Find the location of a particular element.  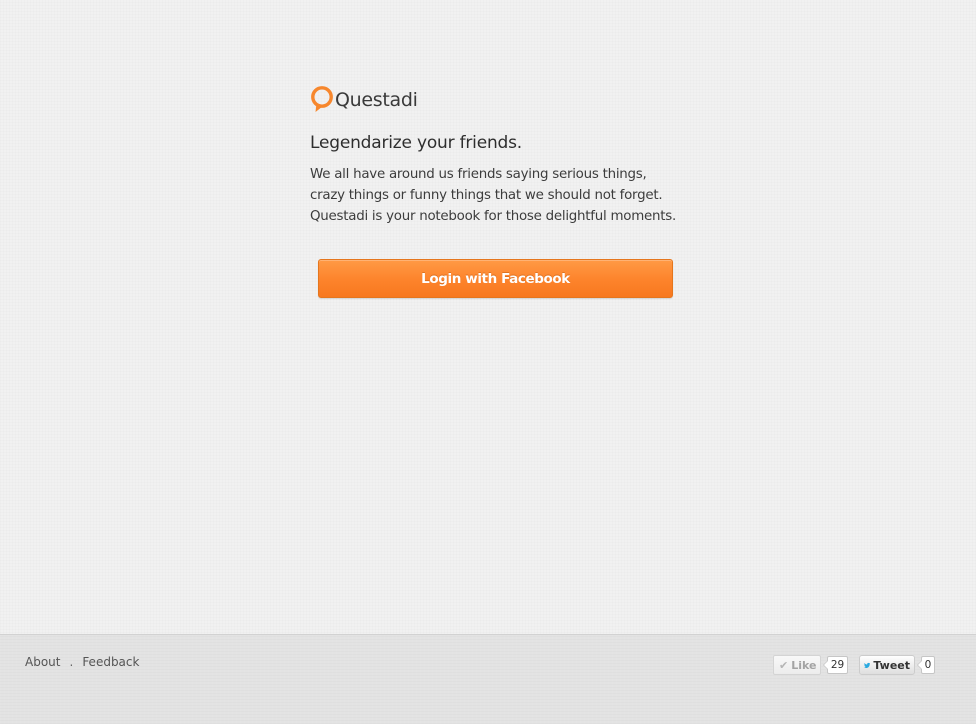

check-icon: ✔ is located at coordinates (784, 665).